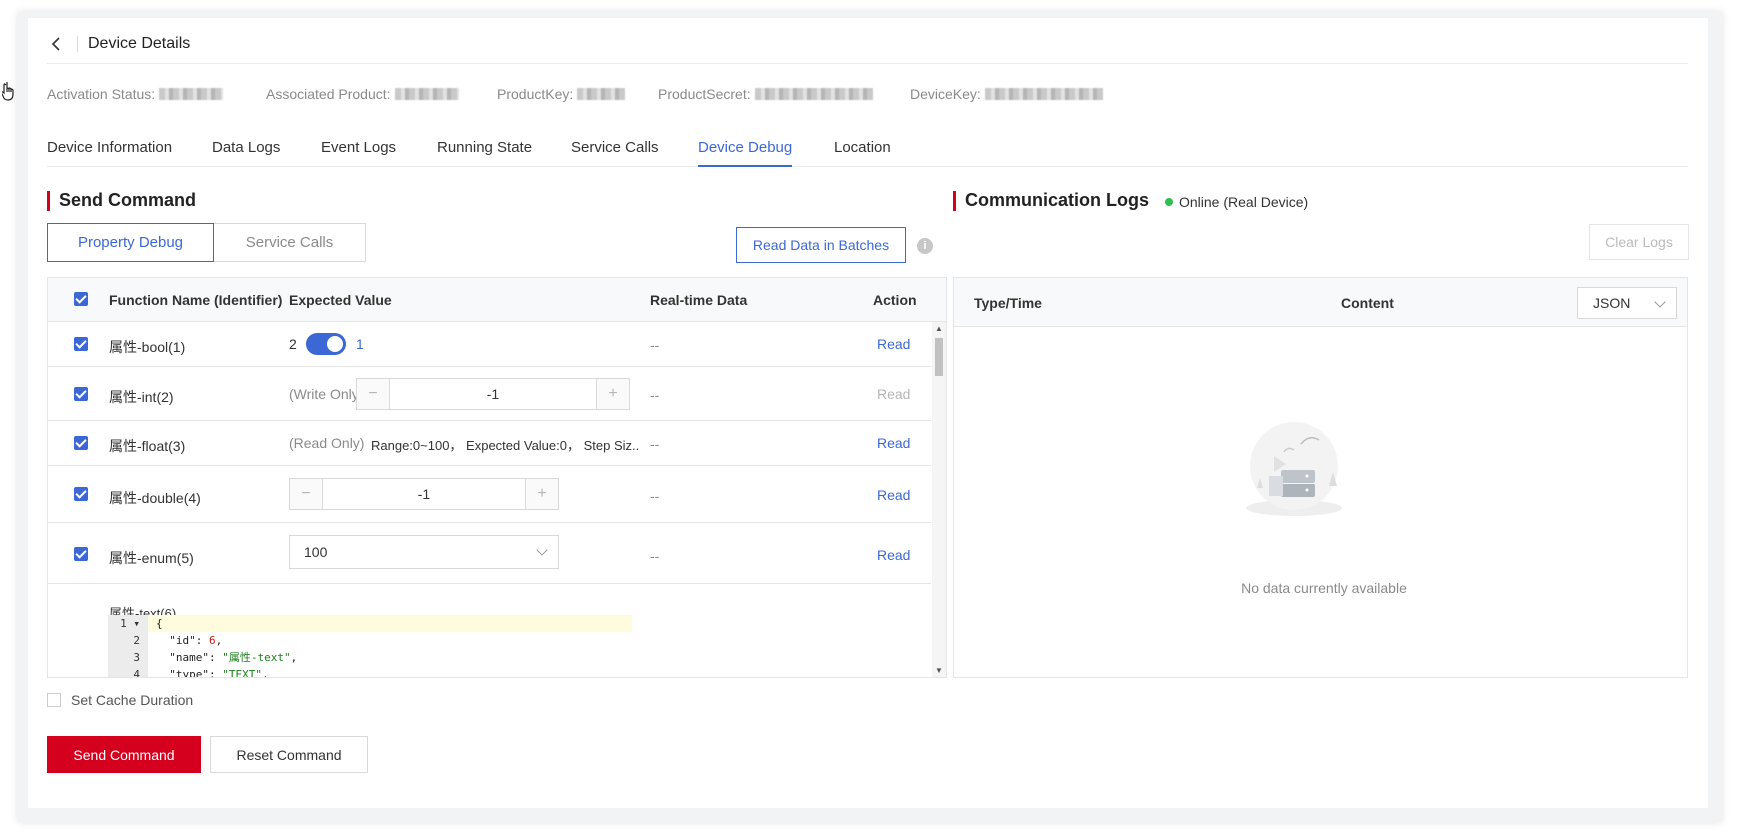  I want to click on tab-device-information: Device Information, so click(109, 147).